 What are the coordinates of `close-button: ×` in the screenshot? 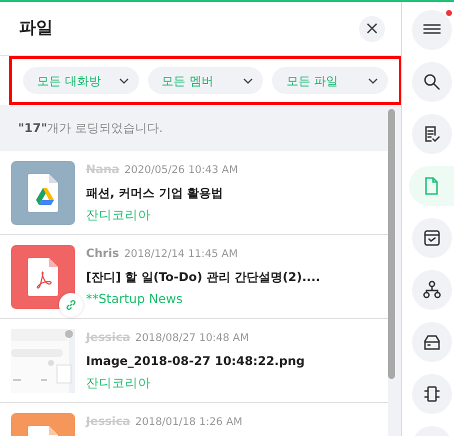 It's located at (372, 29).